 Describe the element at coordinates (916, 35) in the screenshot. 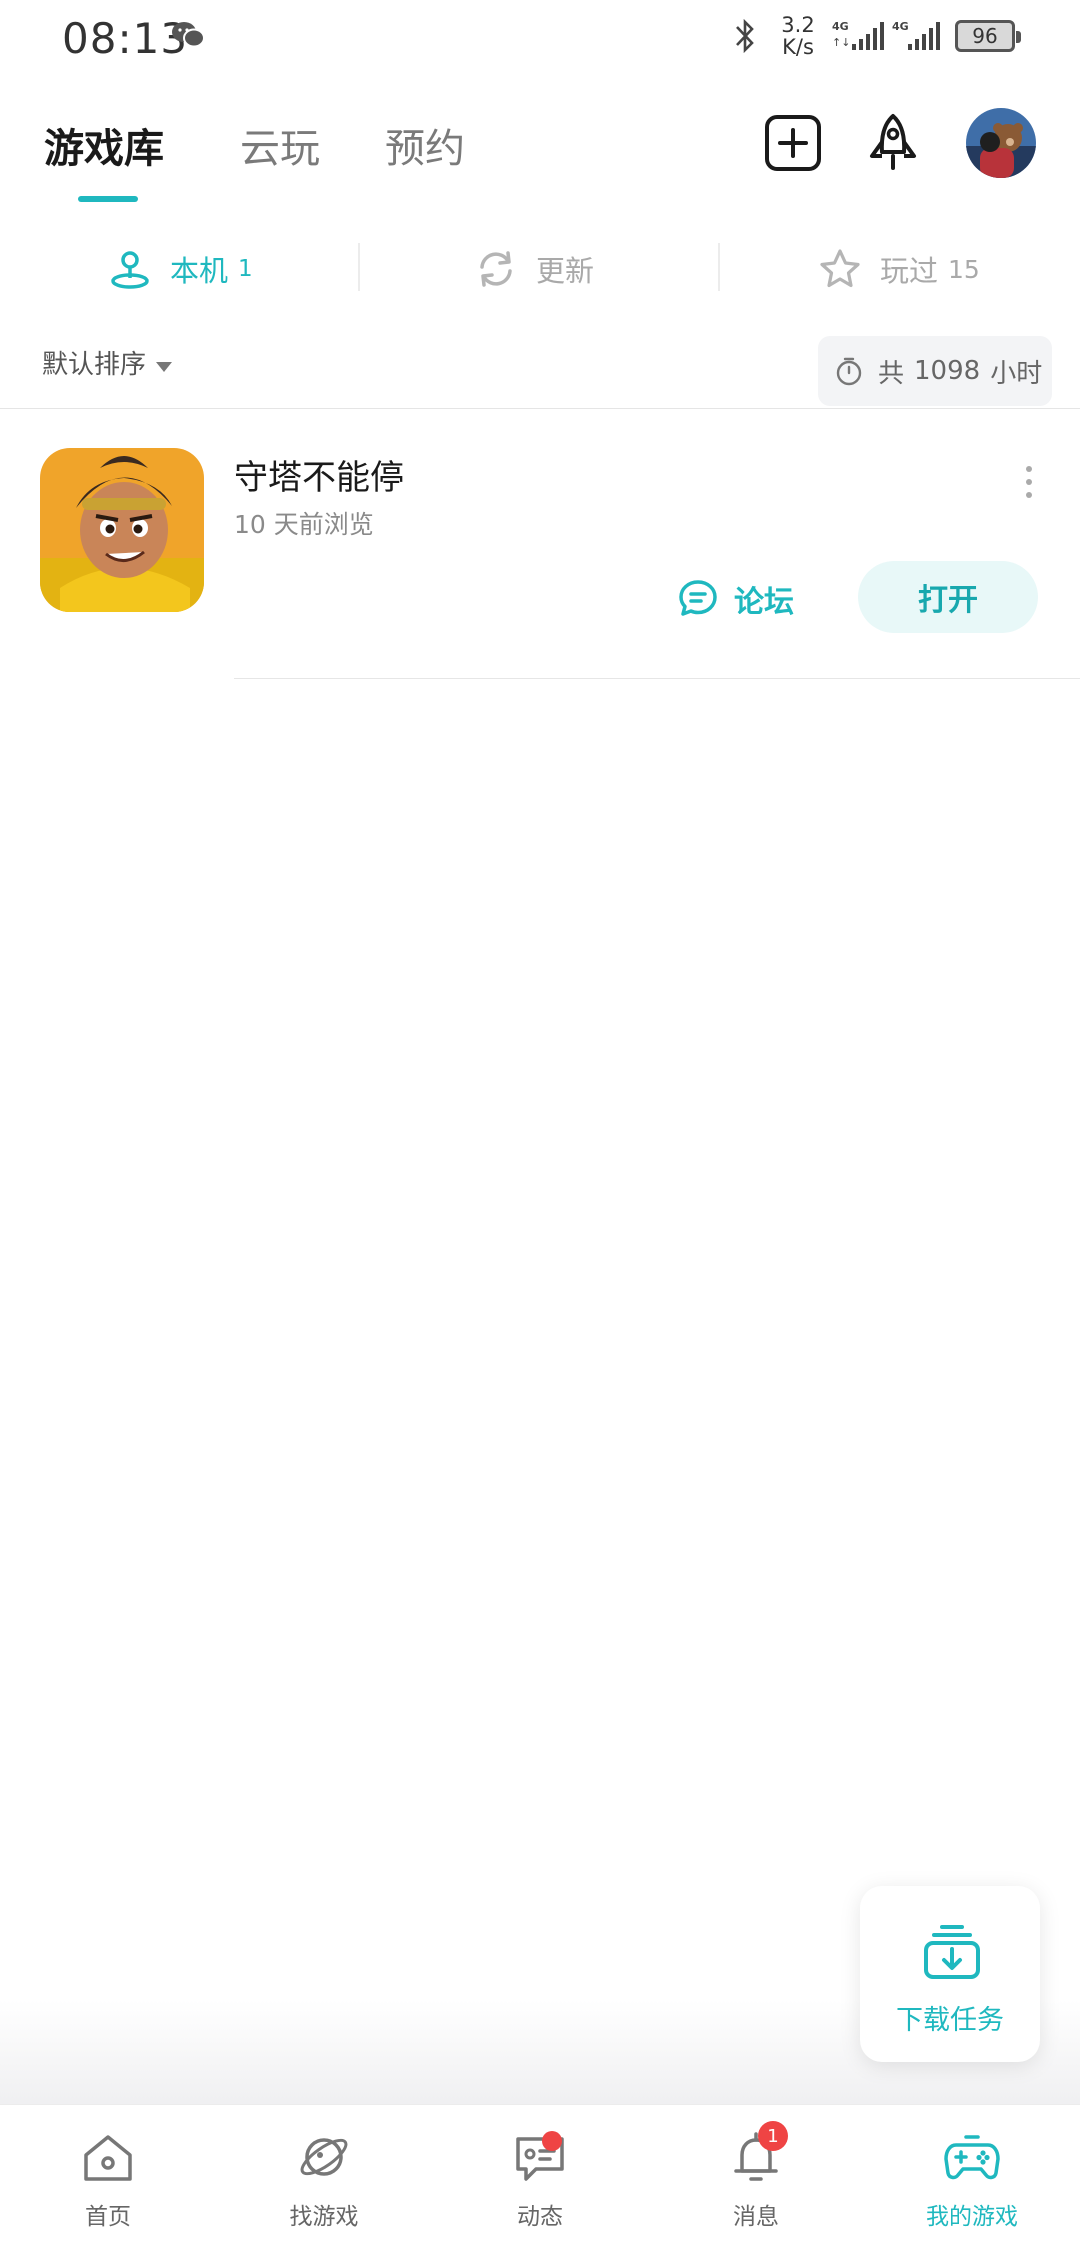

I see `signal-4g-icon-2: 4G` at that location.